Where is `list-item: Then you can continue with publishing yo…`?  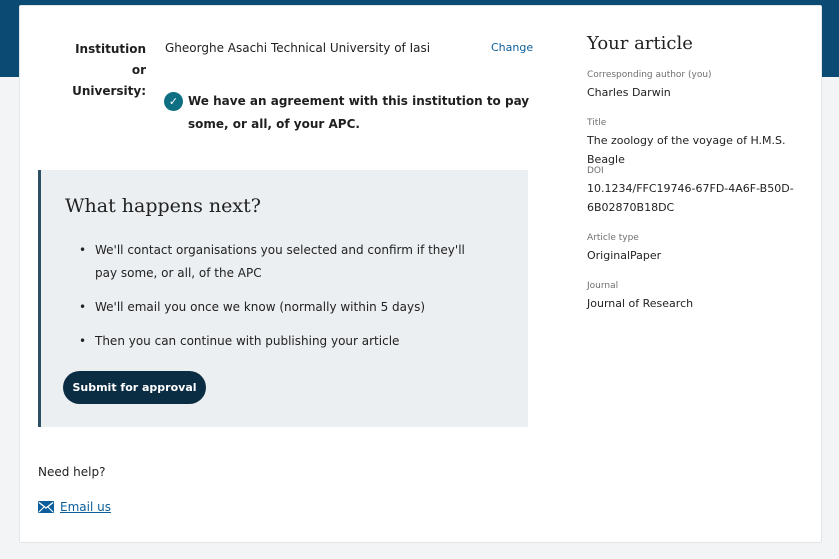
list-item: Then you can continue with publishing yo… is located at coordinates (279, 341).